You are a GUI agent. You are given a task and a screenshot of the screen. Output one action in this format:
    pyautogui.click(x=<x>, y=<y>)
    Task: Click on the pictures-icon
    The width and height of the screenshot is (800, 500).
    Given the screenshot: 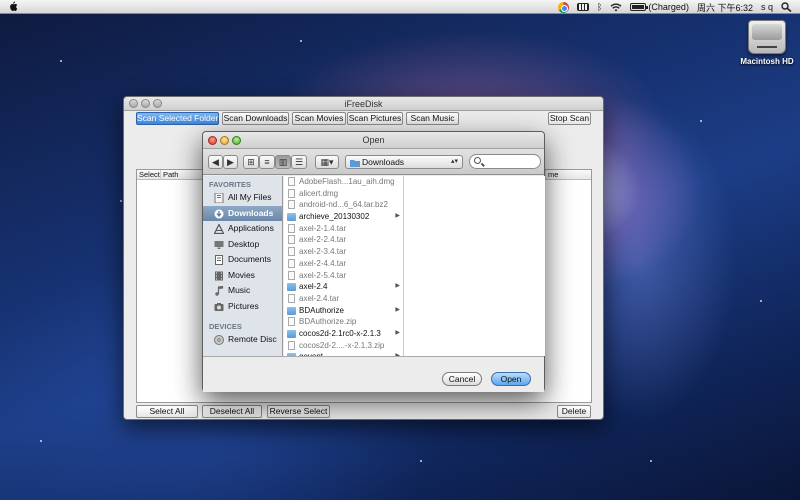 What is the action you would take?
    pyautogui.click(x=219, y=306)
    